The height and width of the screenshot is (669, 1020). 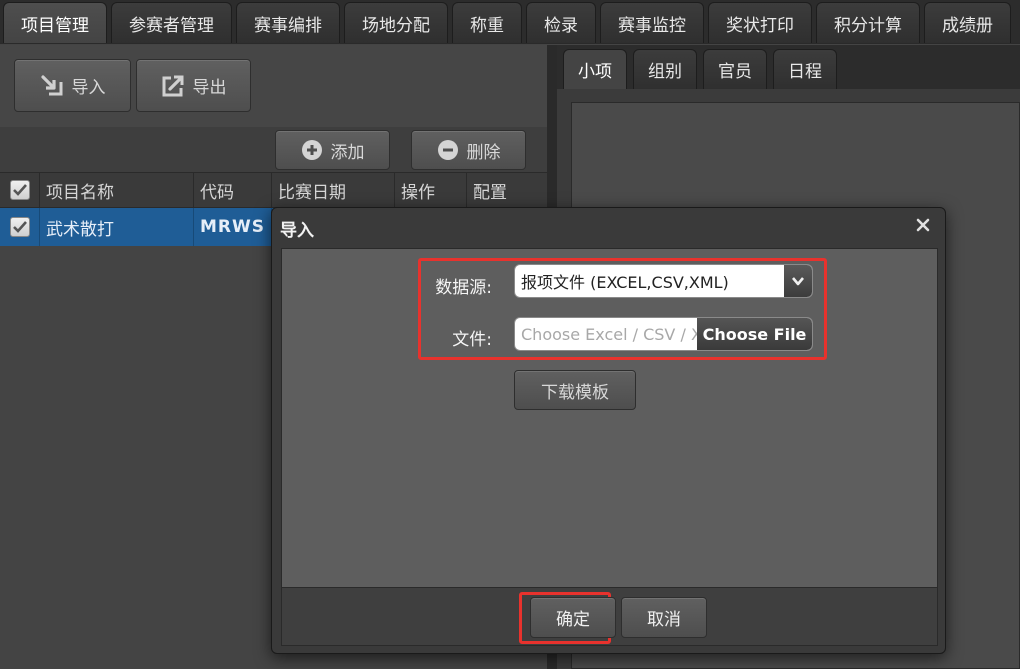 I want to click on tab-event-monitor: 赛事监控, so click(x=652, y=22).